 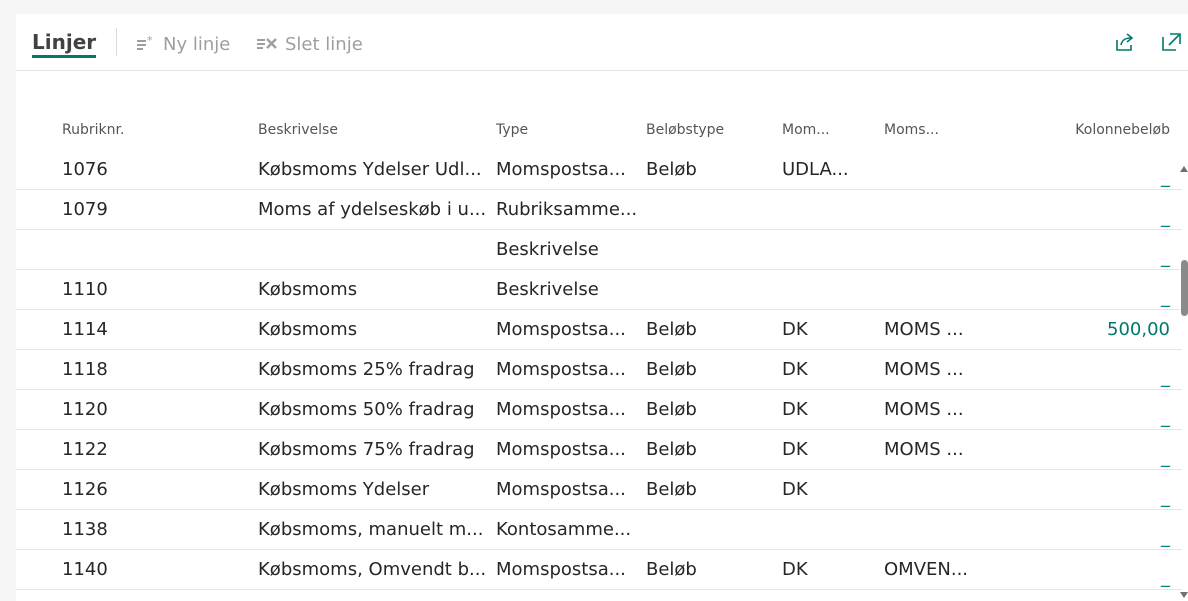 I want to click on cell-rubriknr, so click(x=137, y=249).